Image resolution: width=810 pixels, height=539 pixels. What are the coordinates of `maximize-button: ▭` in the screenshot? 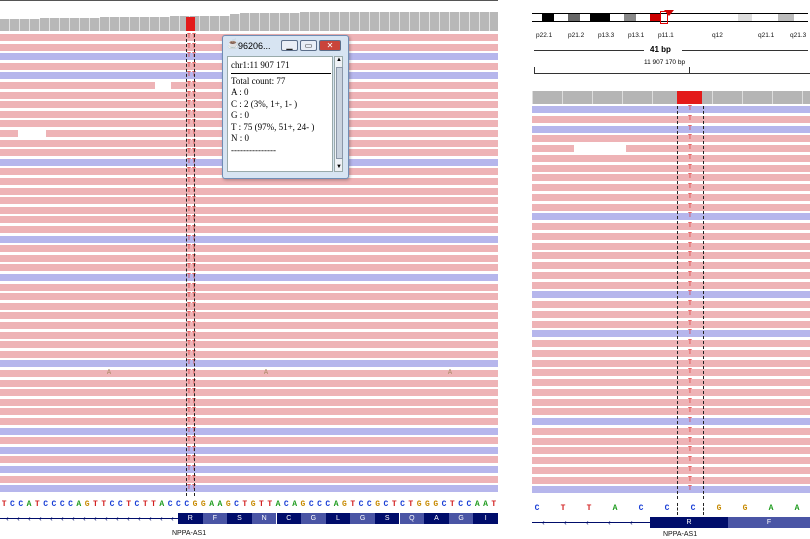 It's located at (308, 45).